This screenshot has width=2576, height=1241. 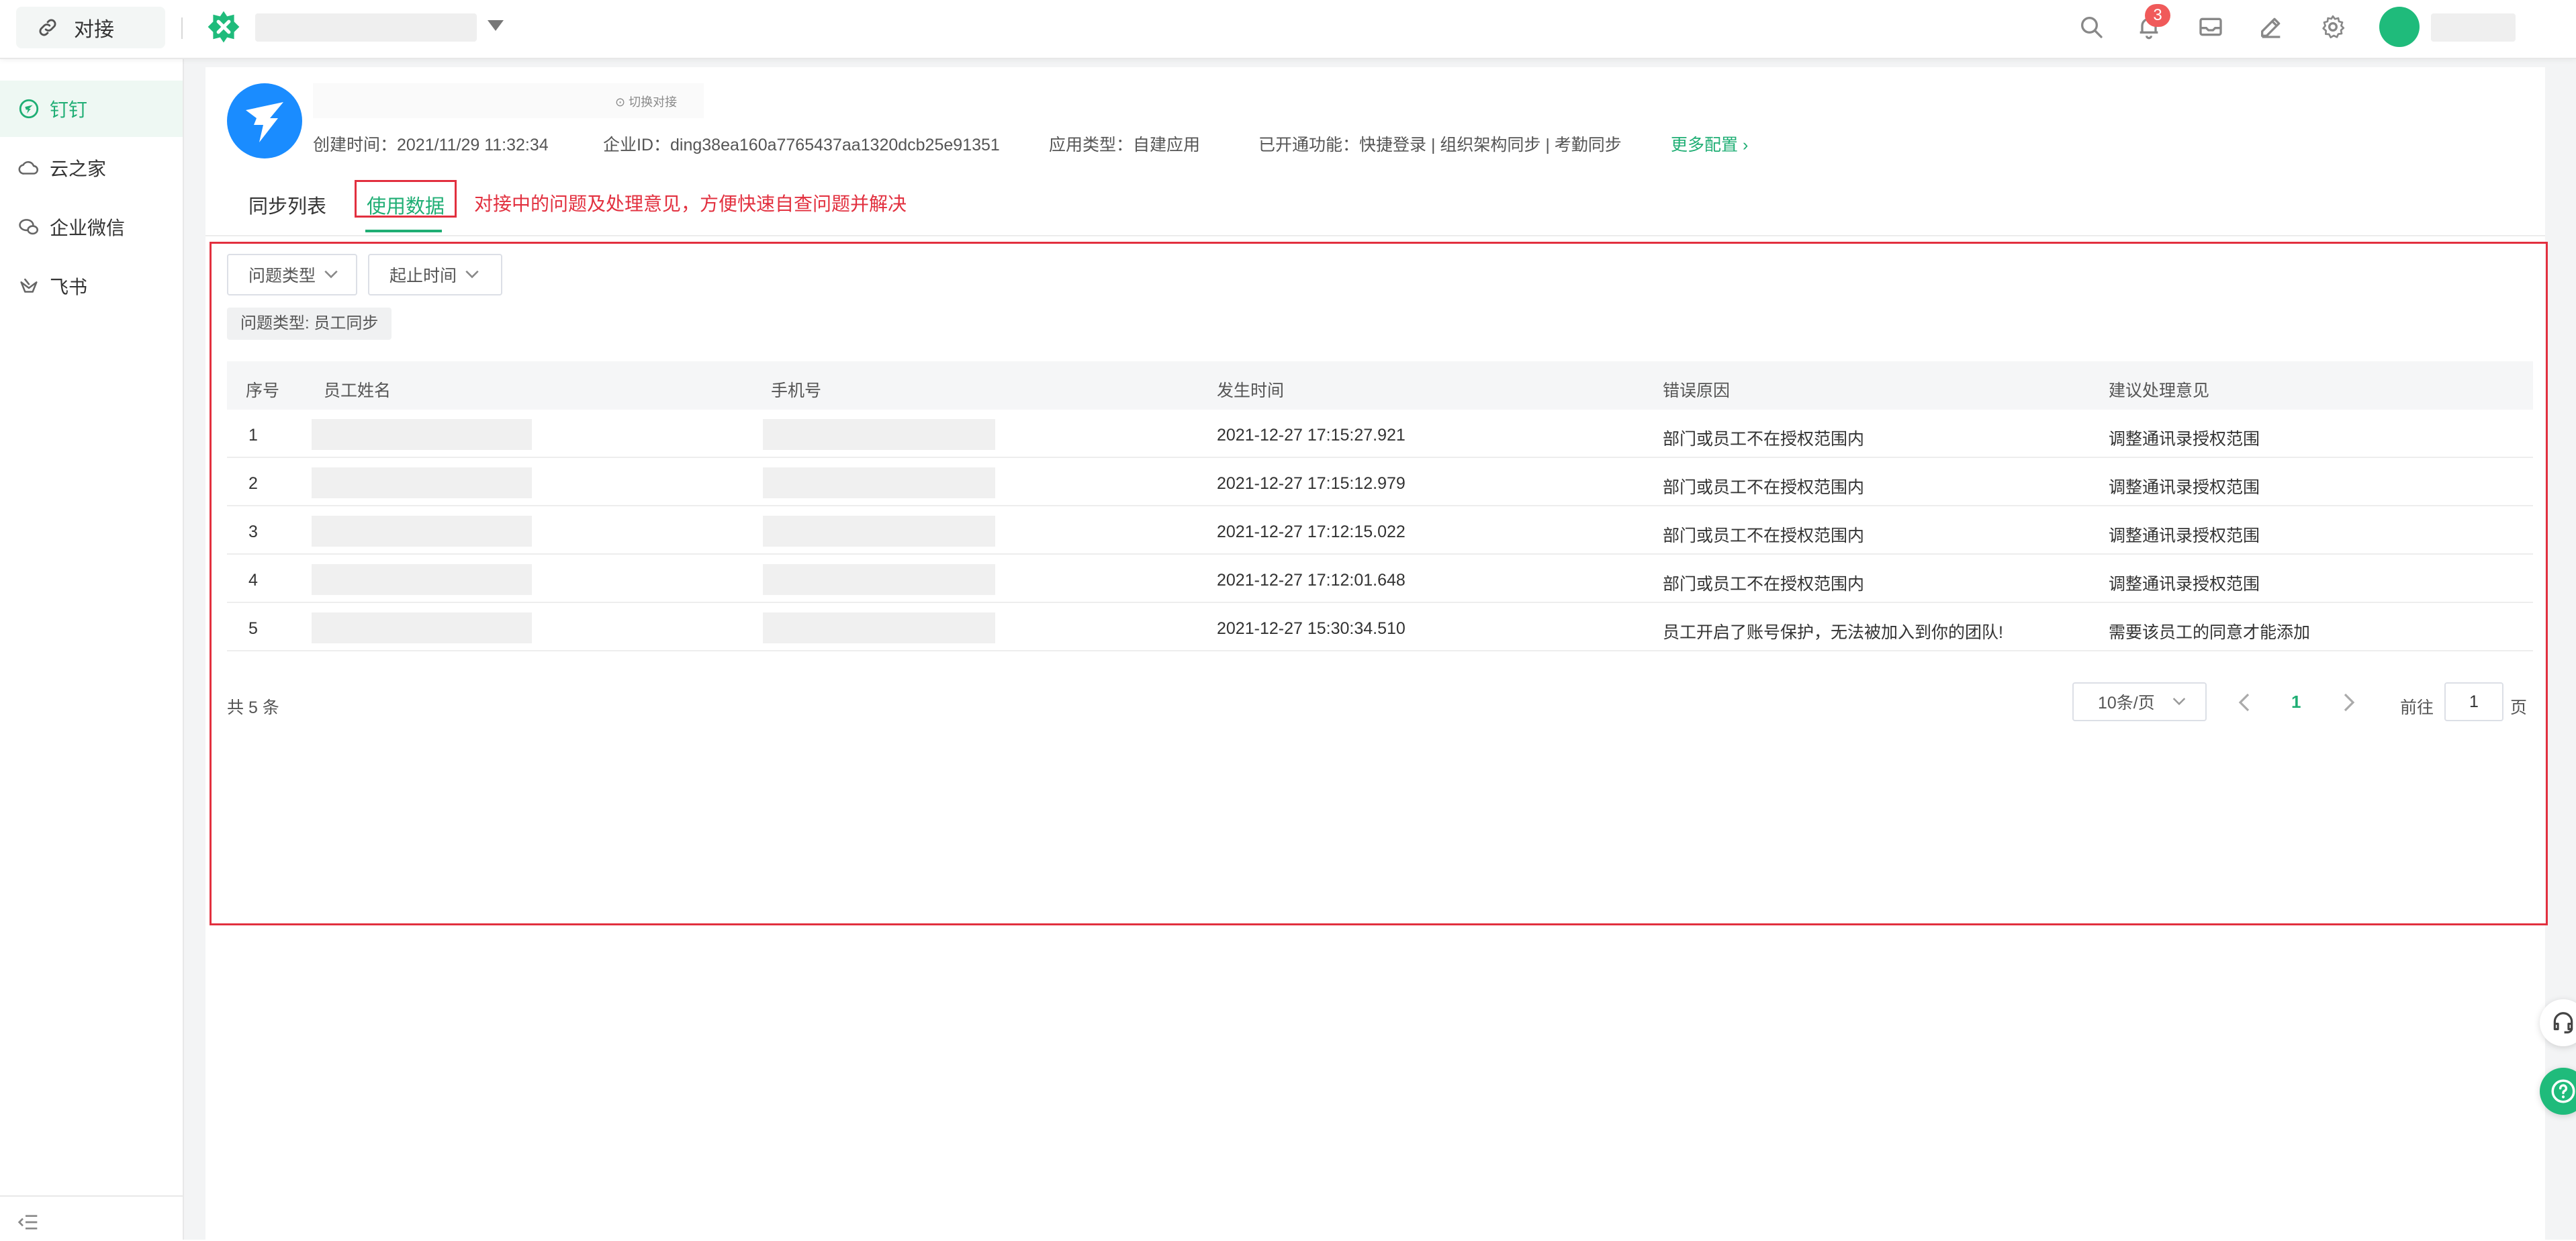 What do you see at coordinates (94, 30) in the screenshot?
I see `app-switcher-label: 对接` at bounding box center [94, 30].